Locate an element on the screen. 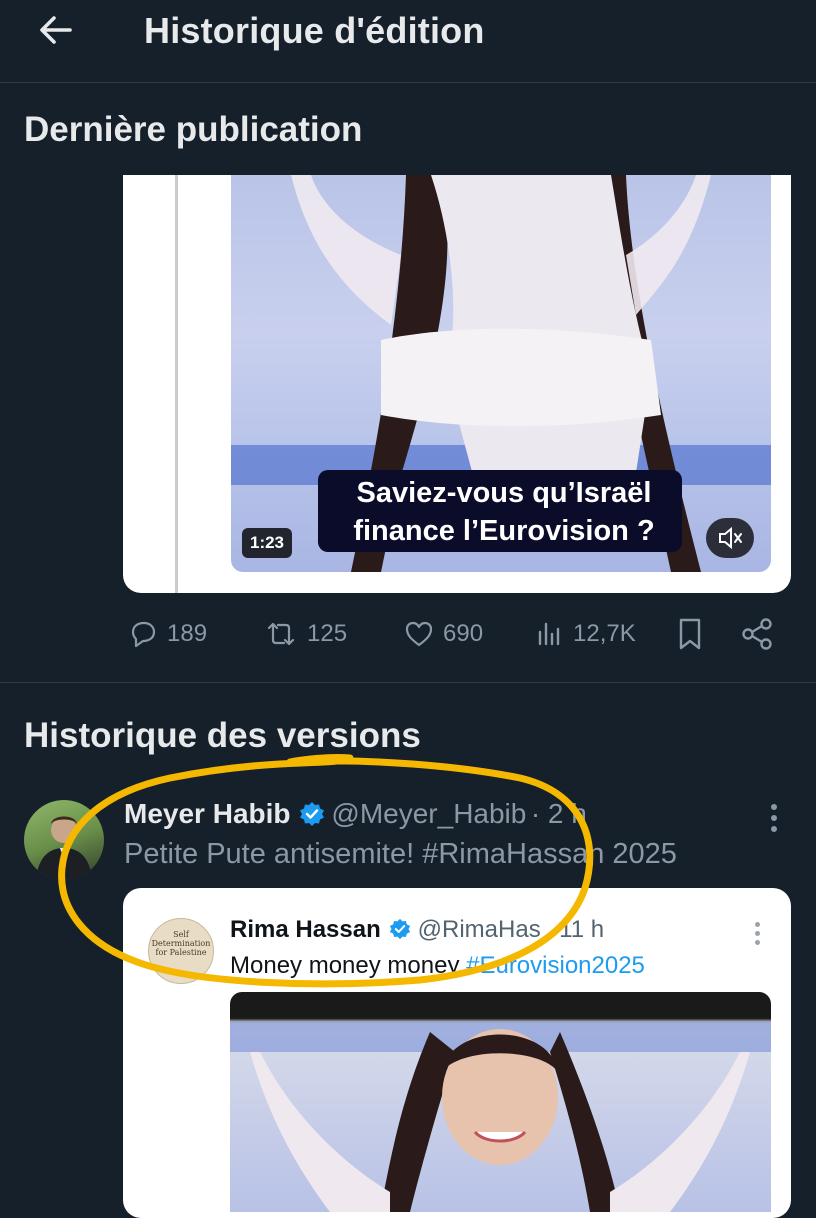 Image resolution: width=816 pixels, height=1218 pixels. views-icon is located at coordinates (549, 634).